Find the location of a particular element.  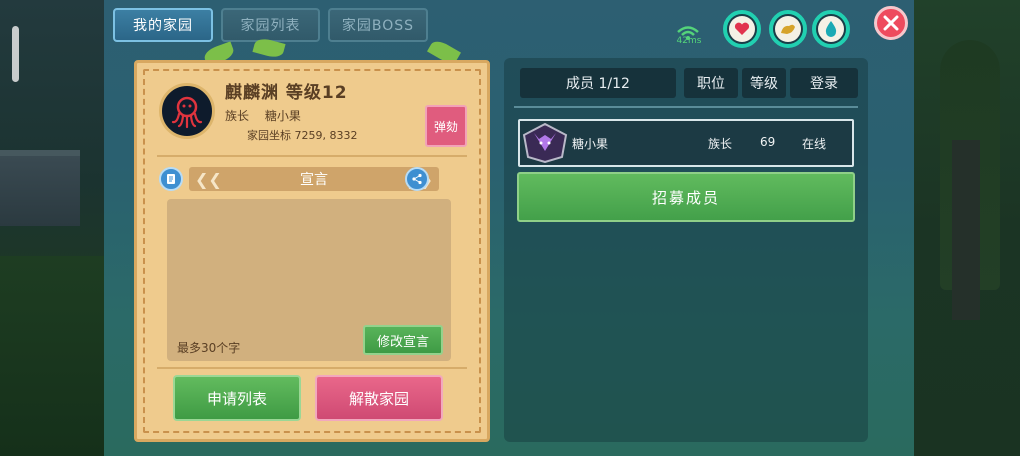

role-header: 职位 is located at coordinates (711, 83).